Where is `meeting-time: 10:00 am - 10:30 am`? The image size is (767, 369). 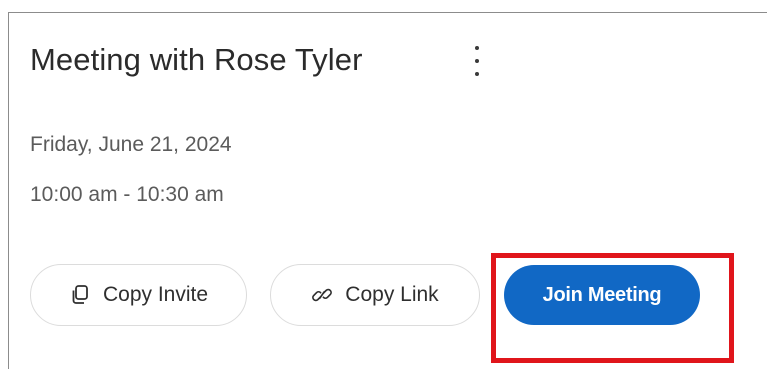
meeting-time: 10:00 am - 10:30 am is located at coordinates (127, 194).